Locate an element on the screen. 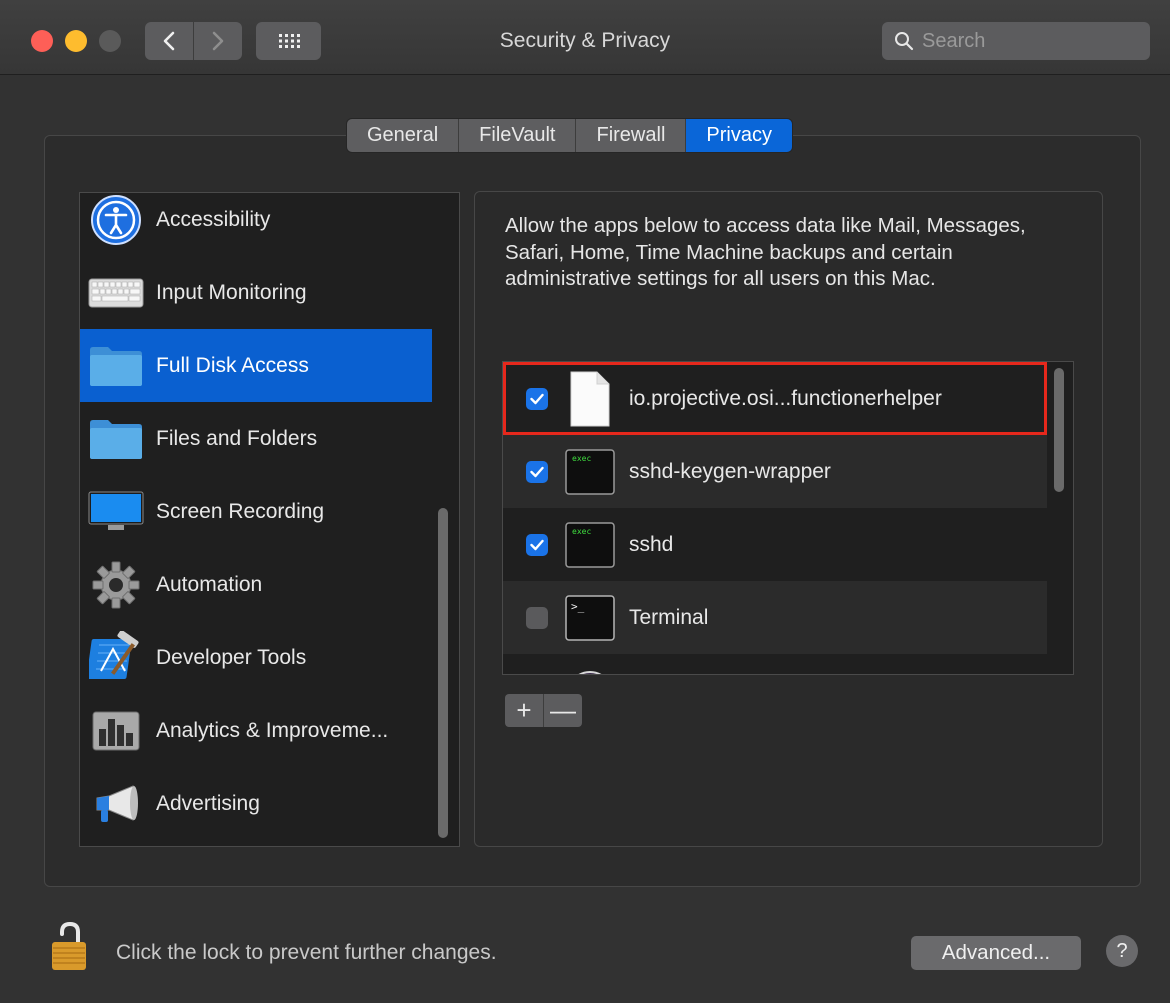  megaphone-icon is located at coordinates (116, 804).